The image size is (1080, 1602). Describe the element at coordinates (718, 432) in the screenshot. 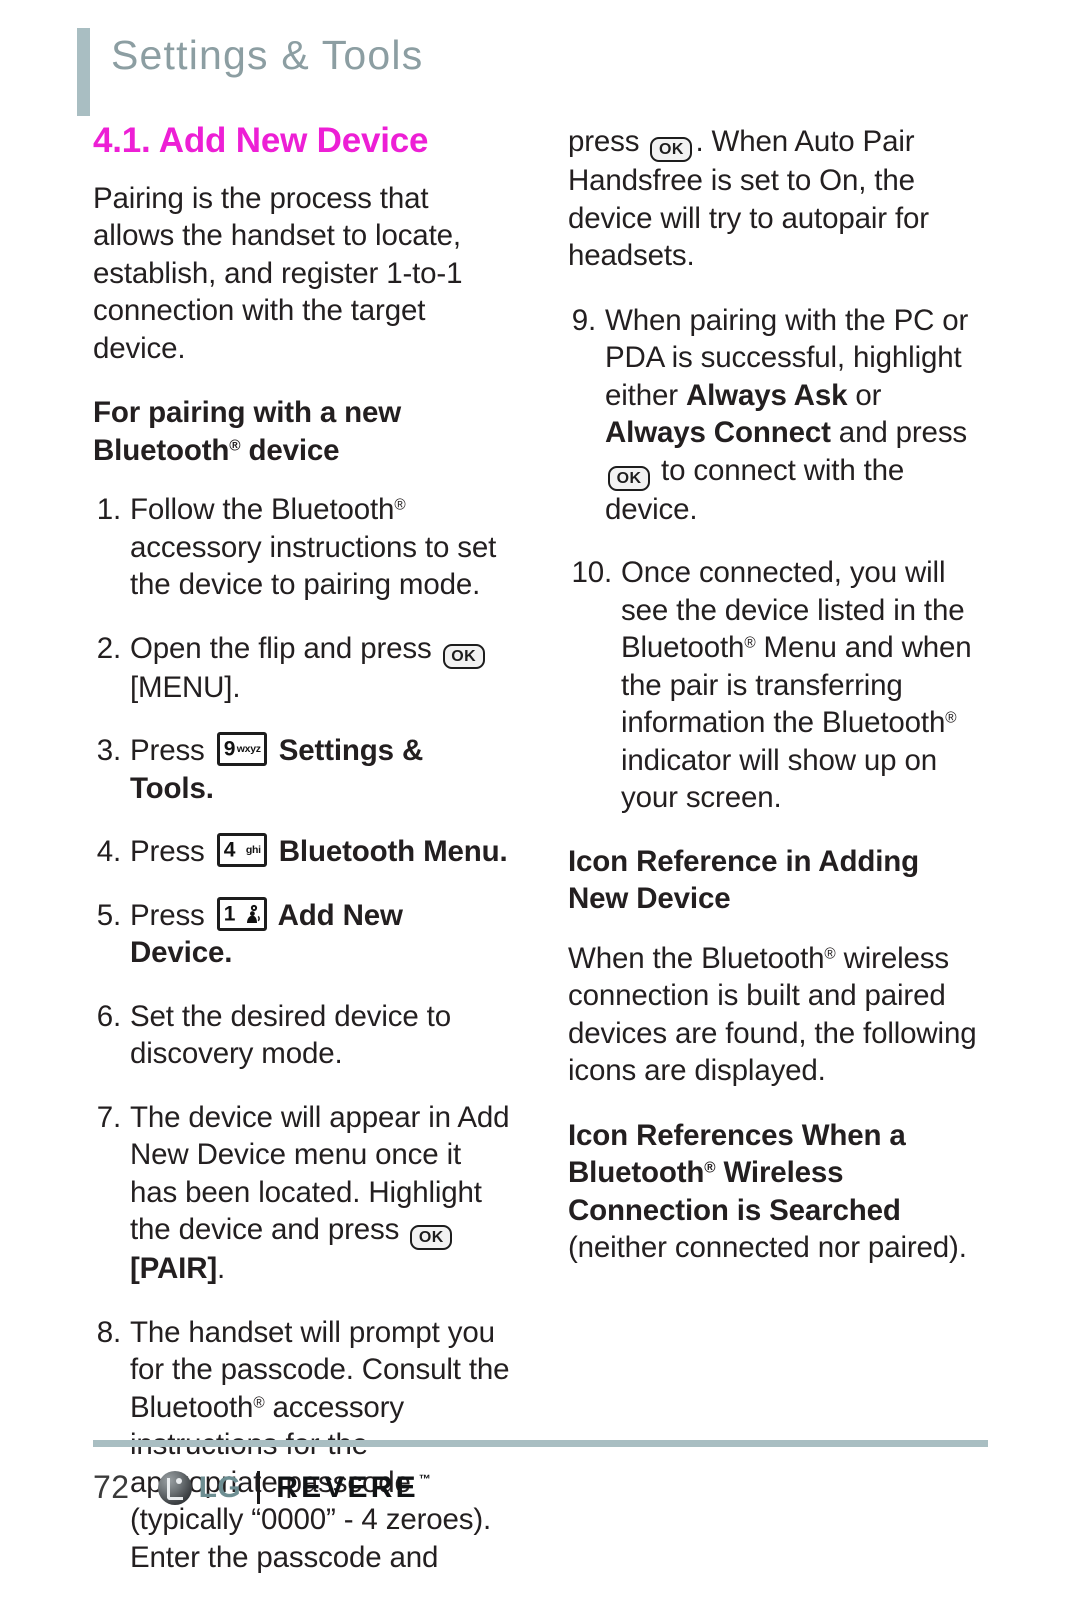

I see `option-always-connect: Always Connect` at that location.